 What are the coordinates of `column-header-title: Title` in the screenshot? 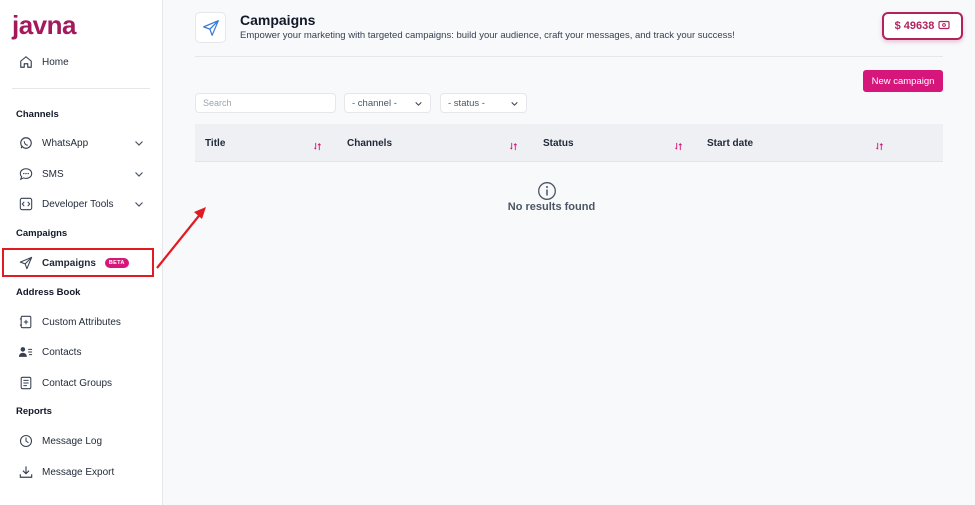 It's located at (215, 143).